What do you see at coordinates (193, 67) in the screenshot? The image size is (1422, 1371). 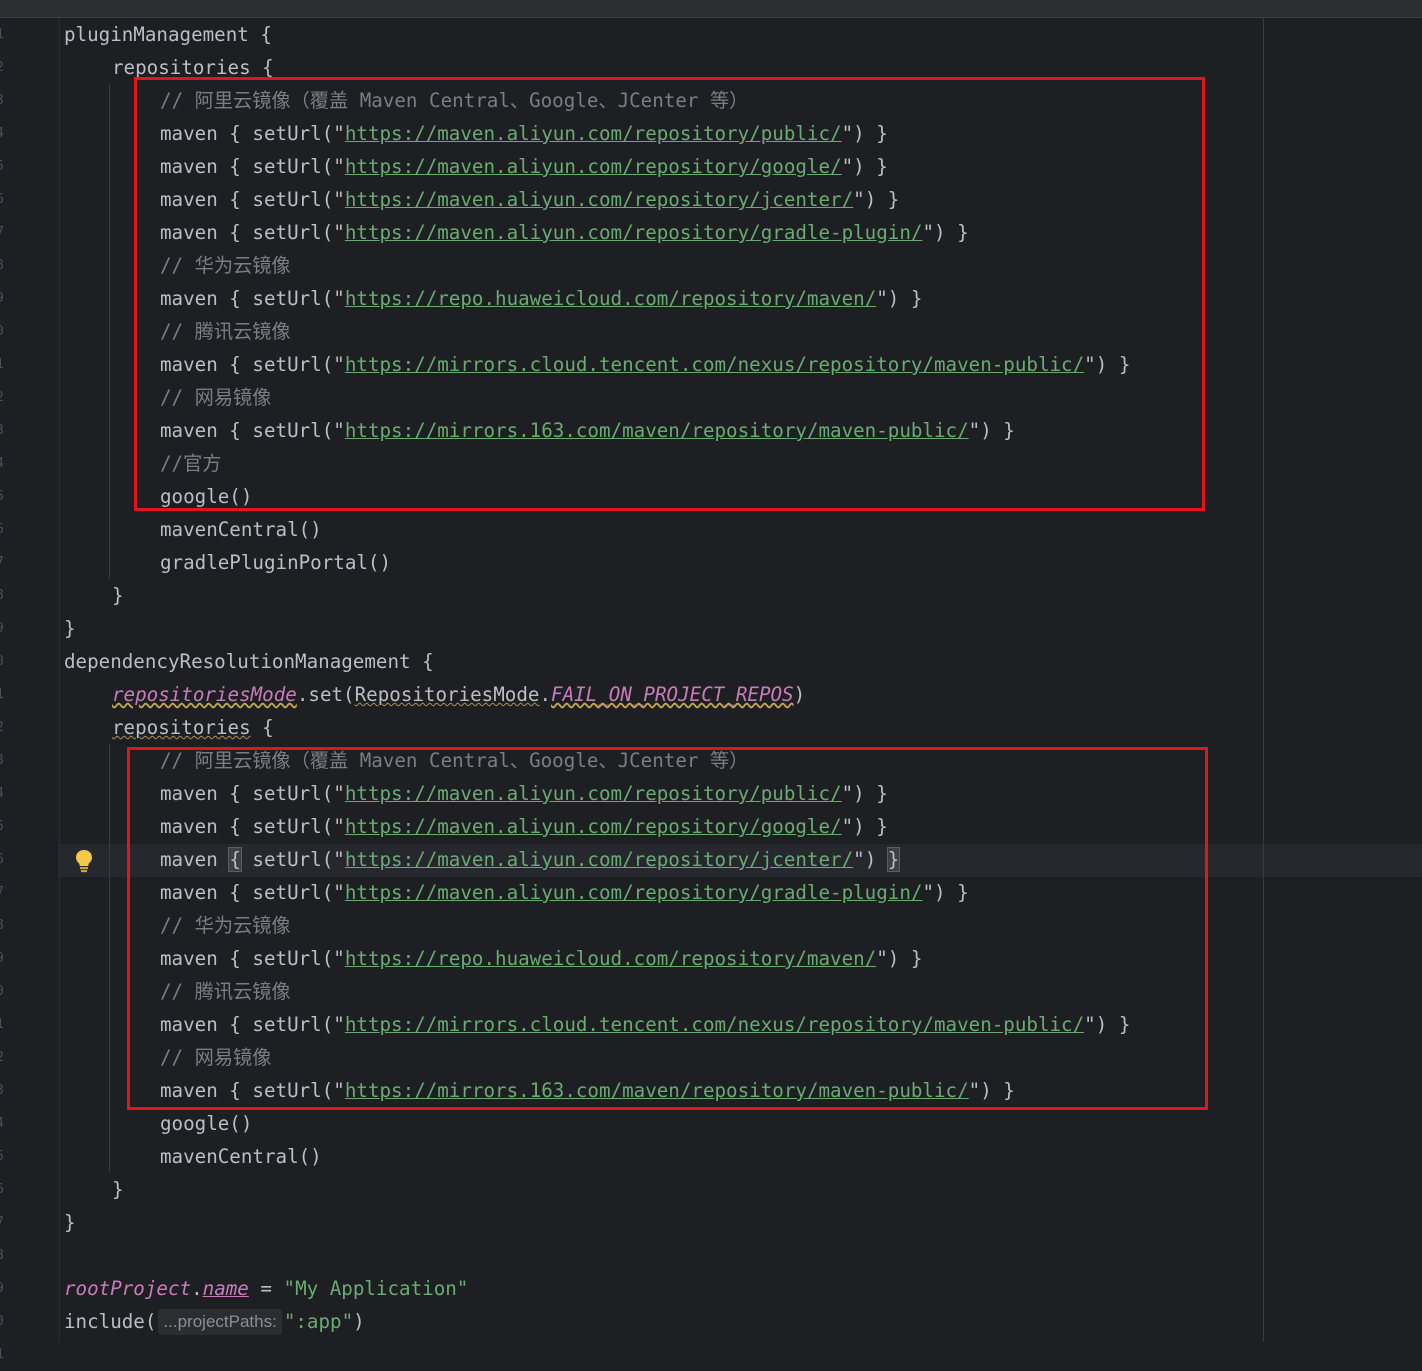 I see `code-token: repositories {` at bounding box center [193, 67].